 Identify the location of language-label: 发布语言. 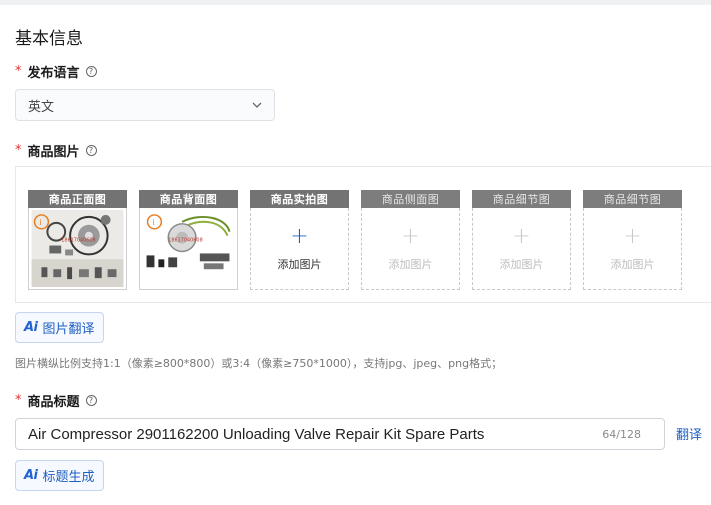
(53, 73).